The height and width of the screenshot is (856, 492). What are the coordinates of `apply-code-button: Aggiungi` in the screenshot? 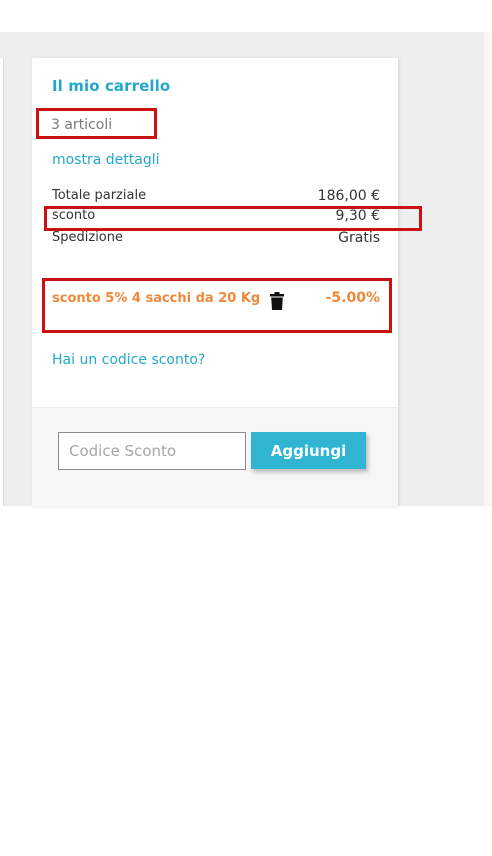 It's located at (308, 450).